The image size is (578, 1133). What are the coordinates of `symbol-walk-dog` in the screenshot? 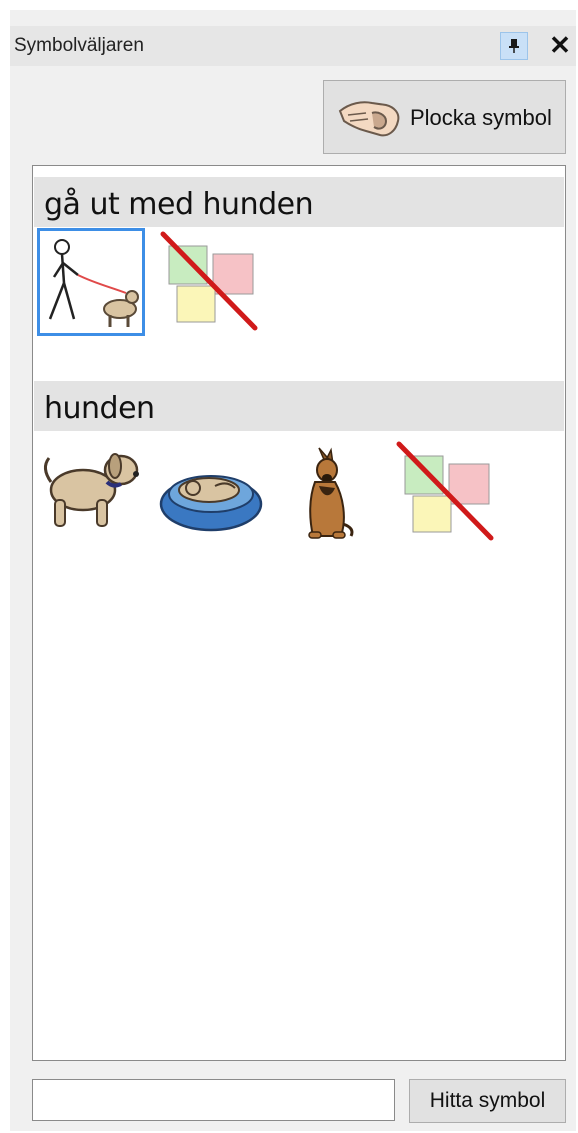 It's located at (91, 282).